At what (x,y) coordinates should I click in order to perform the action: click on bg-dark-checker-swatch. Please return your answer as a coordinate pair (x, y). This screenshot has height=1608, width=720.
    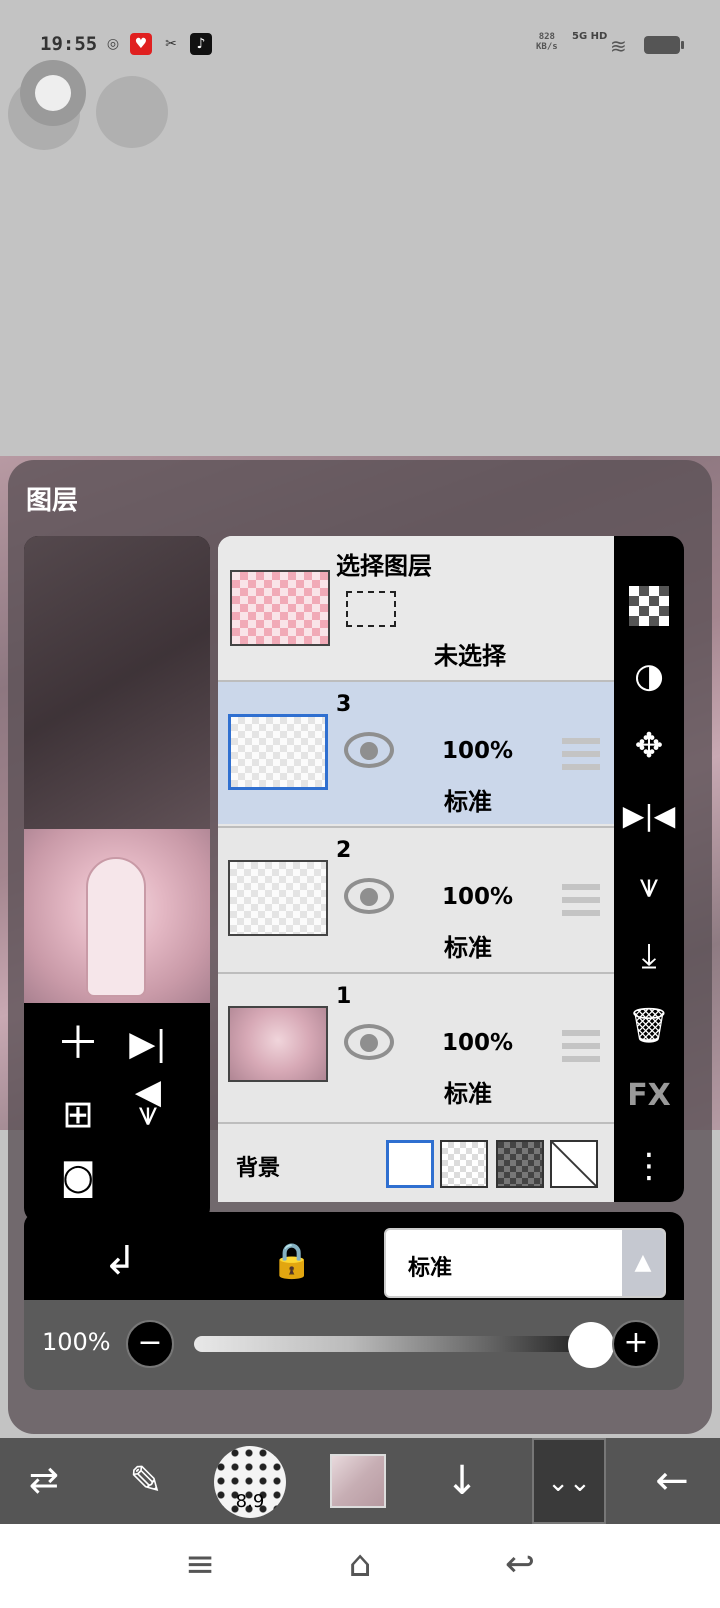
    Looking at the image, I should click on (520, 1164).